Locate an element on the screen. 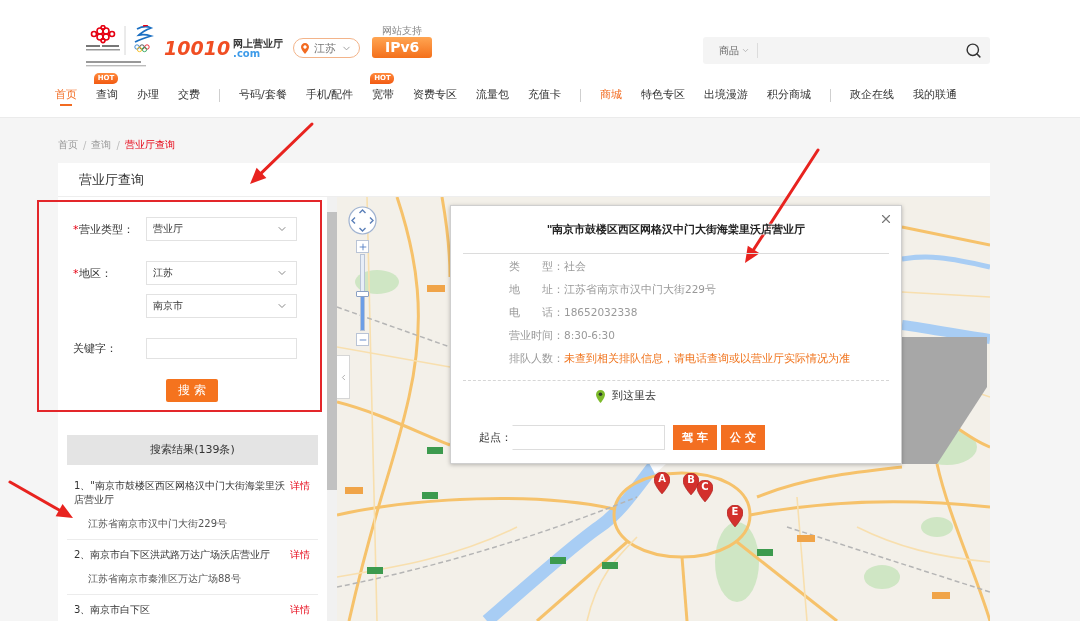  results-header: 搜索结果(139条) is located at coordinates (192, 450).